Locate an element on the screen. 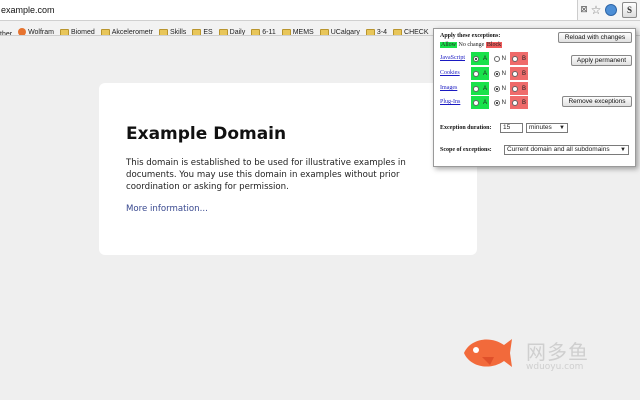 The width and height of the screenshot is (640, 400). watermark: 网多鱼 wduoyu.com is located at coordinates (530, 353).